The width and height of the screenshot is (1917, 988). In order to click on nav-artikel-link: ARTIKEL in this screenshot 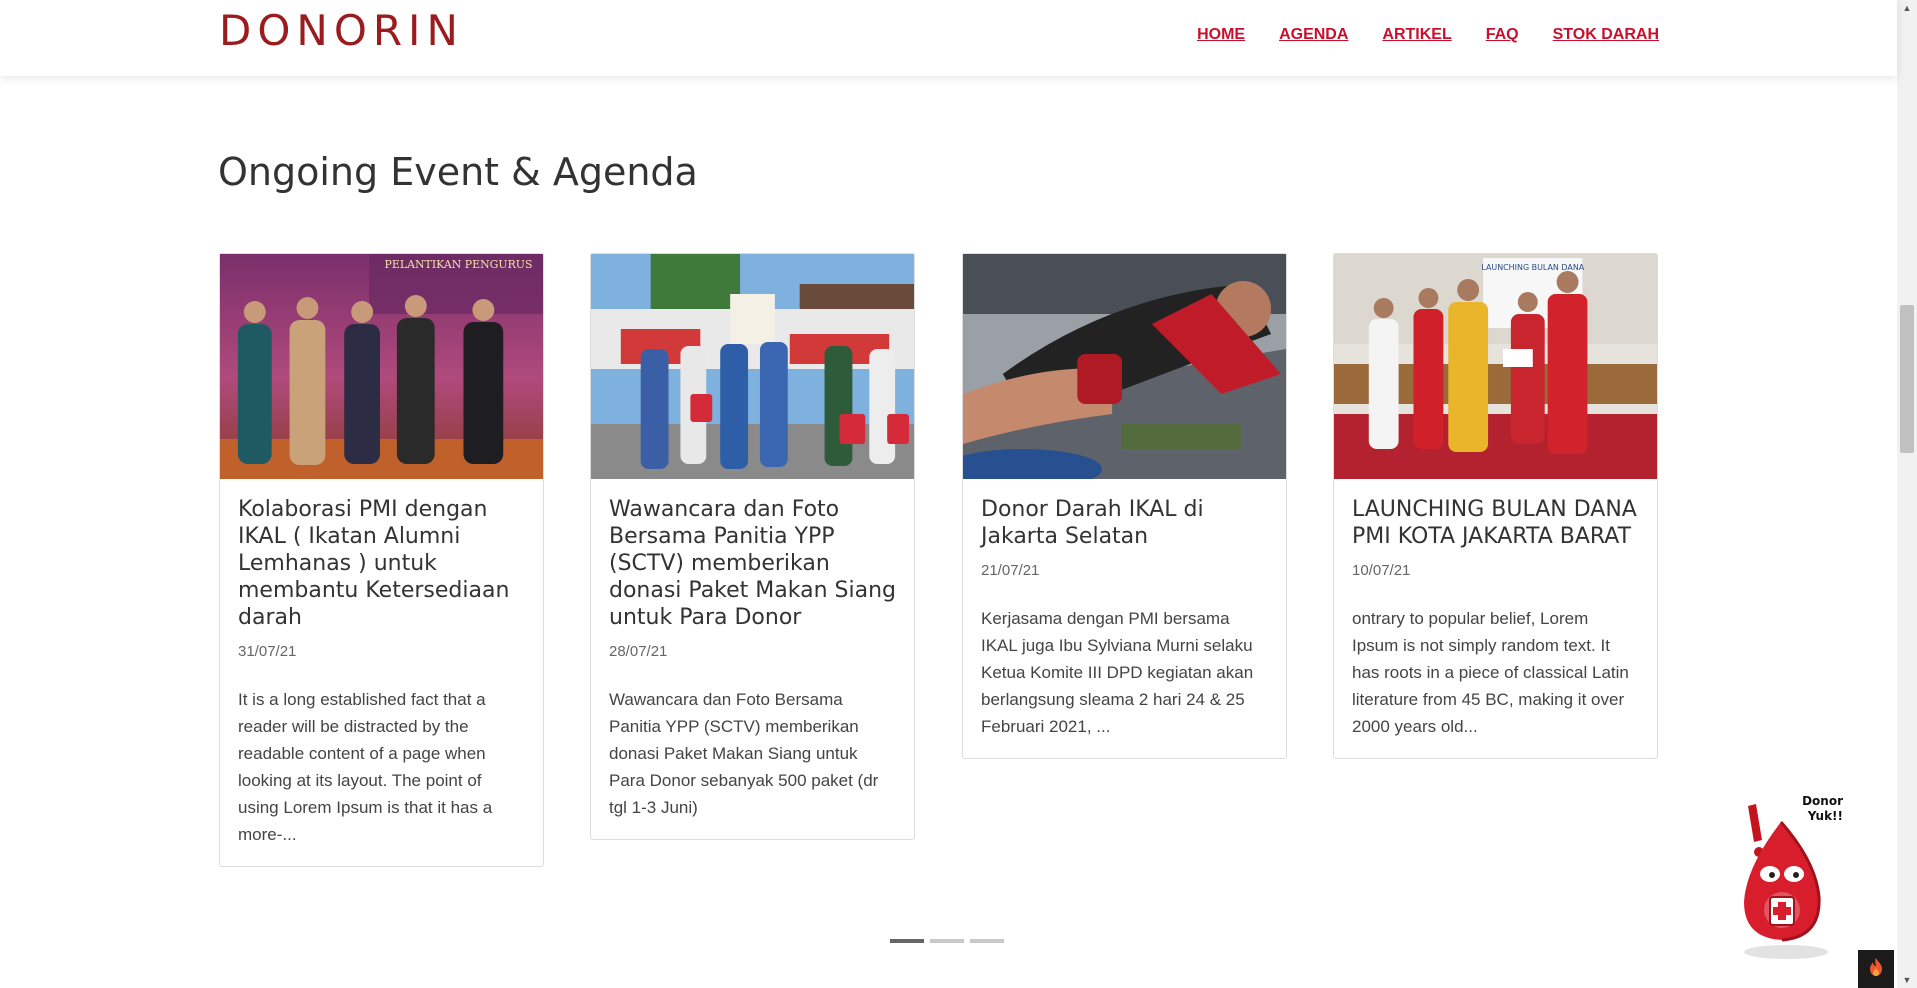, I will do `click(1416, 35)`.